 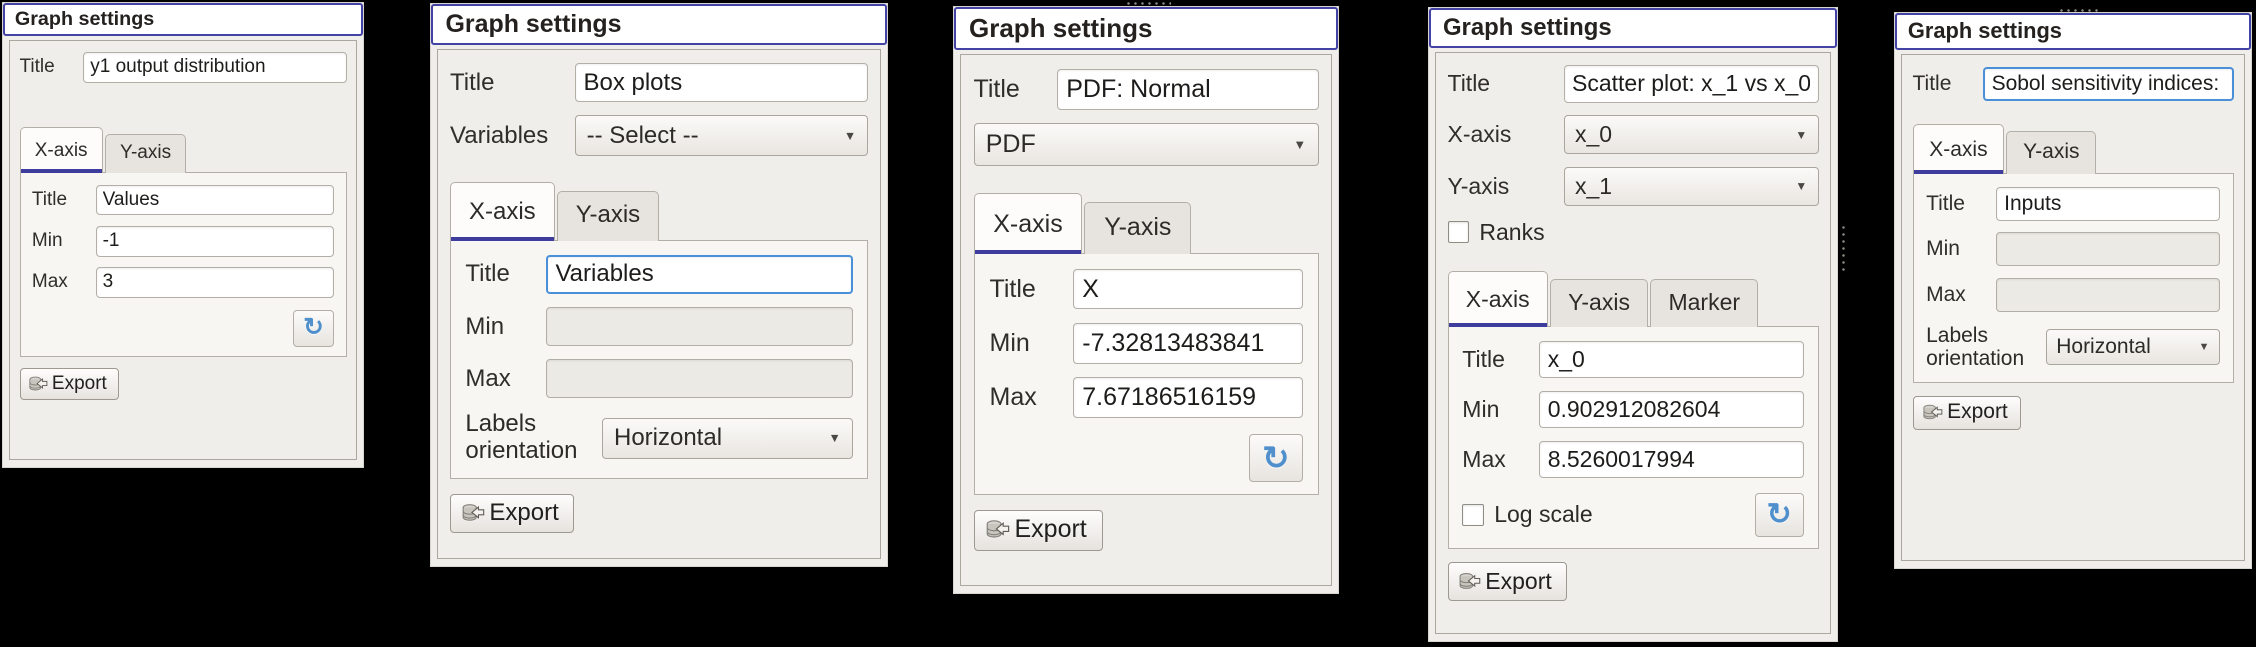 I want to click on axis-min-row: Min, so click(x=1146, y=343).